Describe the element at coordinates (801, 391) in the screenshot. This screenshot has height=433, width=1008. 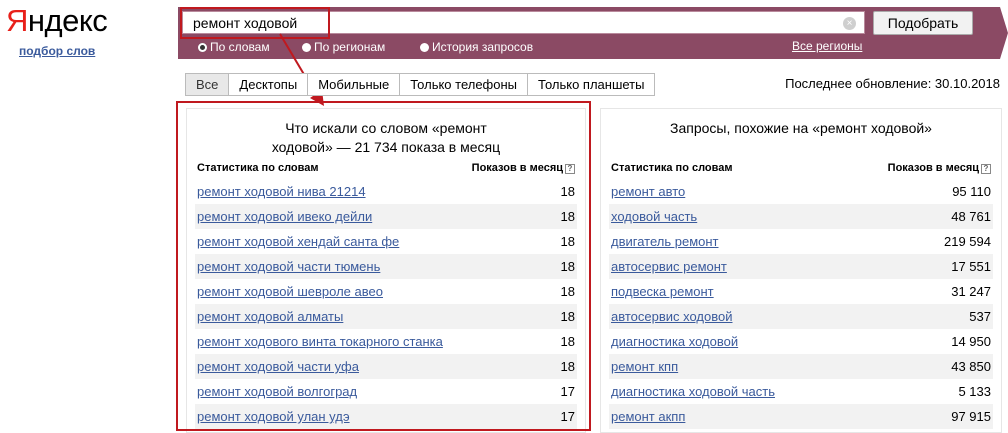
I see `table-row: диагностика ходовой часть 5 133` at that location.